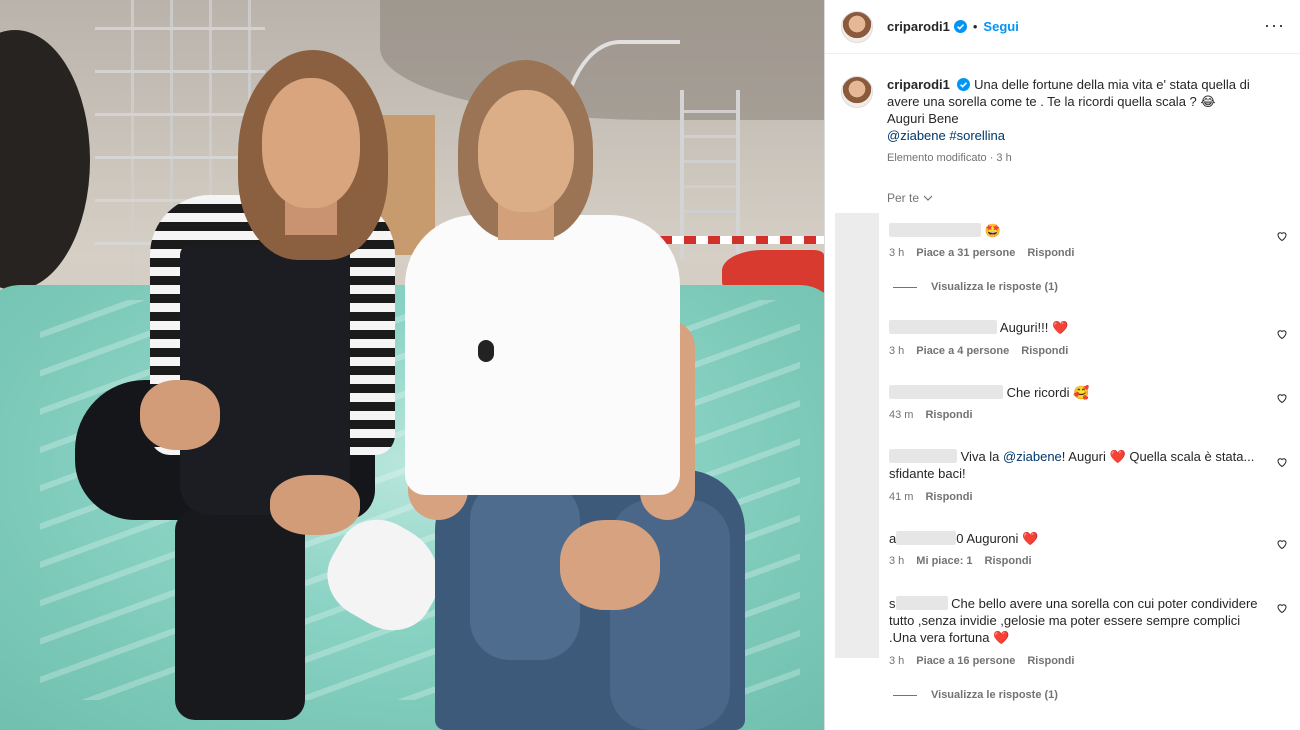  Describe the element at coordinates (542, 355) in the screenshot. I see `woman-right-white-shirt` at that location.